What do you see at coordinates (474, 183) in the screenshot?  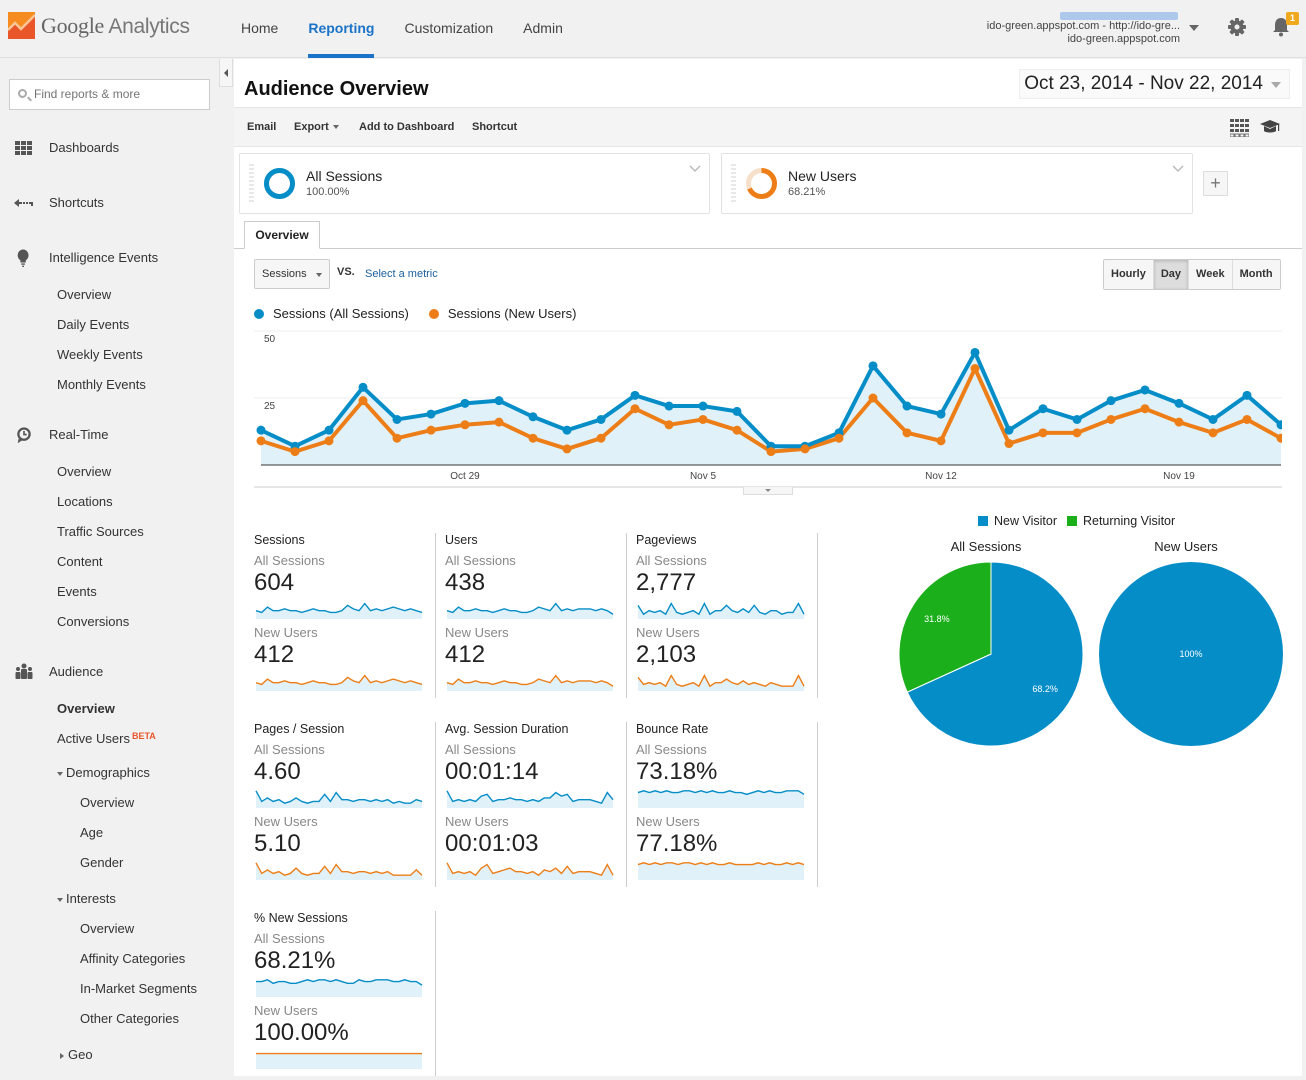 I see `segment-all-sessions: All Sessions 100.00%` at bounding box center [474, 183].